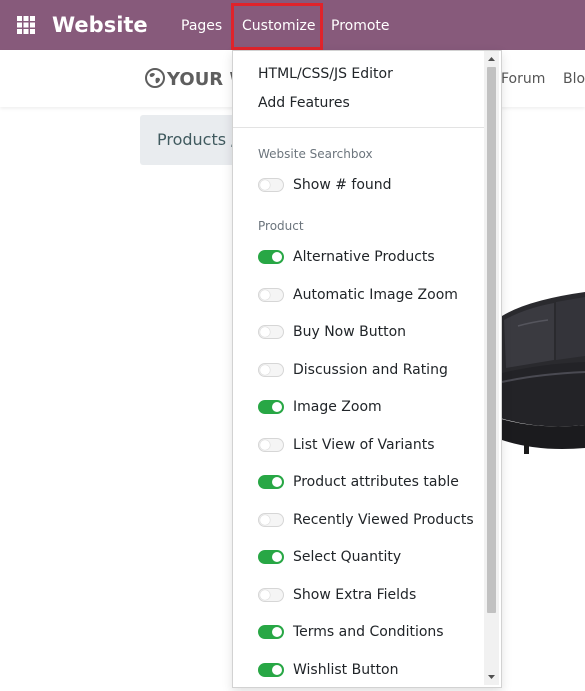 Image resolution: width=585 pixels, height=691 pixels. What do you see at coordinates (491, 677) in the screenshot?
I see `scroll-down-arrow-icon` at bounding box center [491, 677].